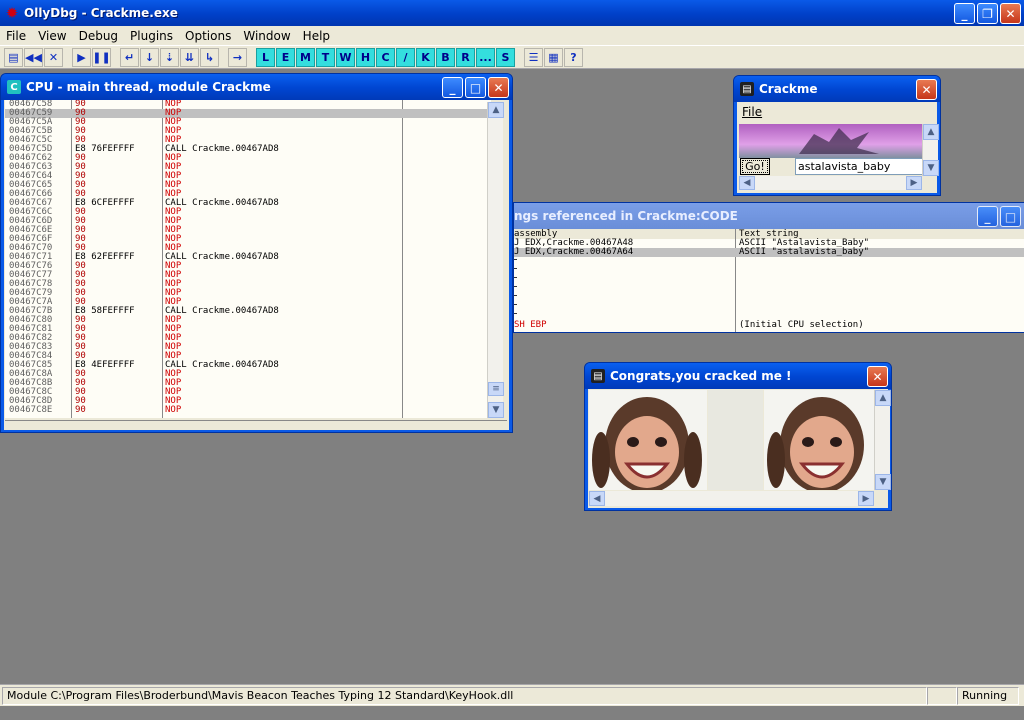 The width and height of the screenshot is (1024, 720). What do you see at coordinates (285, 57) in the screenshot?
I see `toolbar-e-button: E` at bounding box center [285, 57].